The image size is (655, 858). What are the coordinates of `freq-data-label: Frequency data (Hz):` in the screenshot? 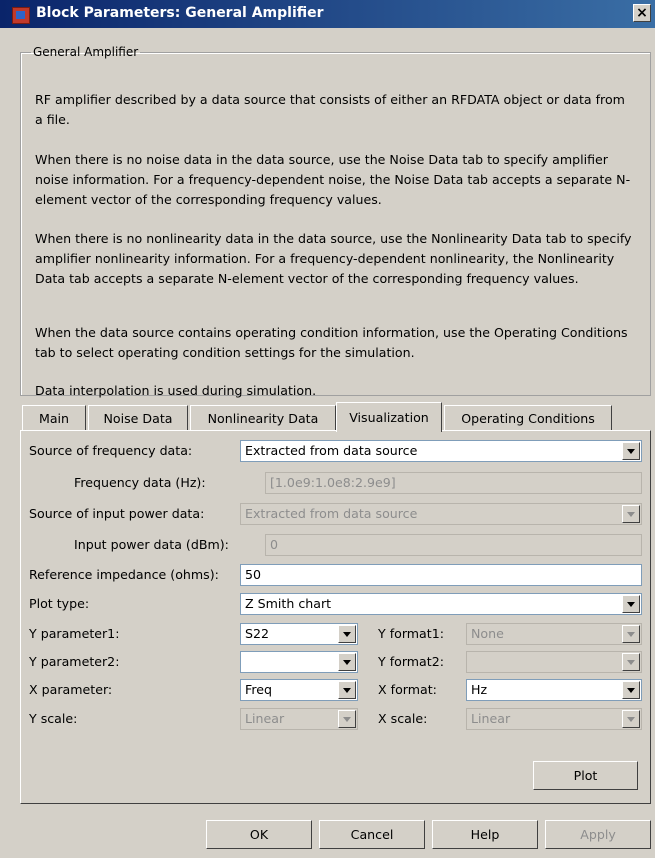 It's located at (140, 482).